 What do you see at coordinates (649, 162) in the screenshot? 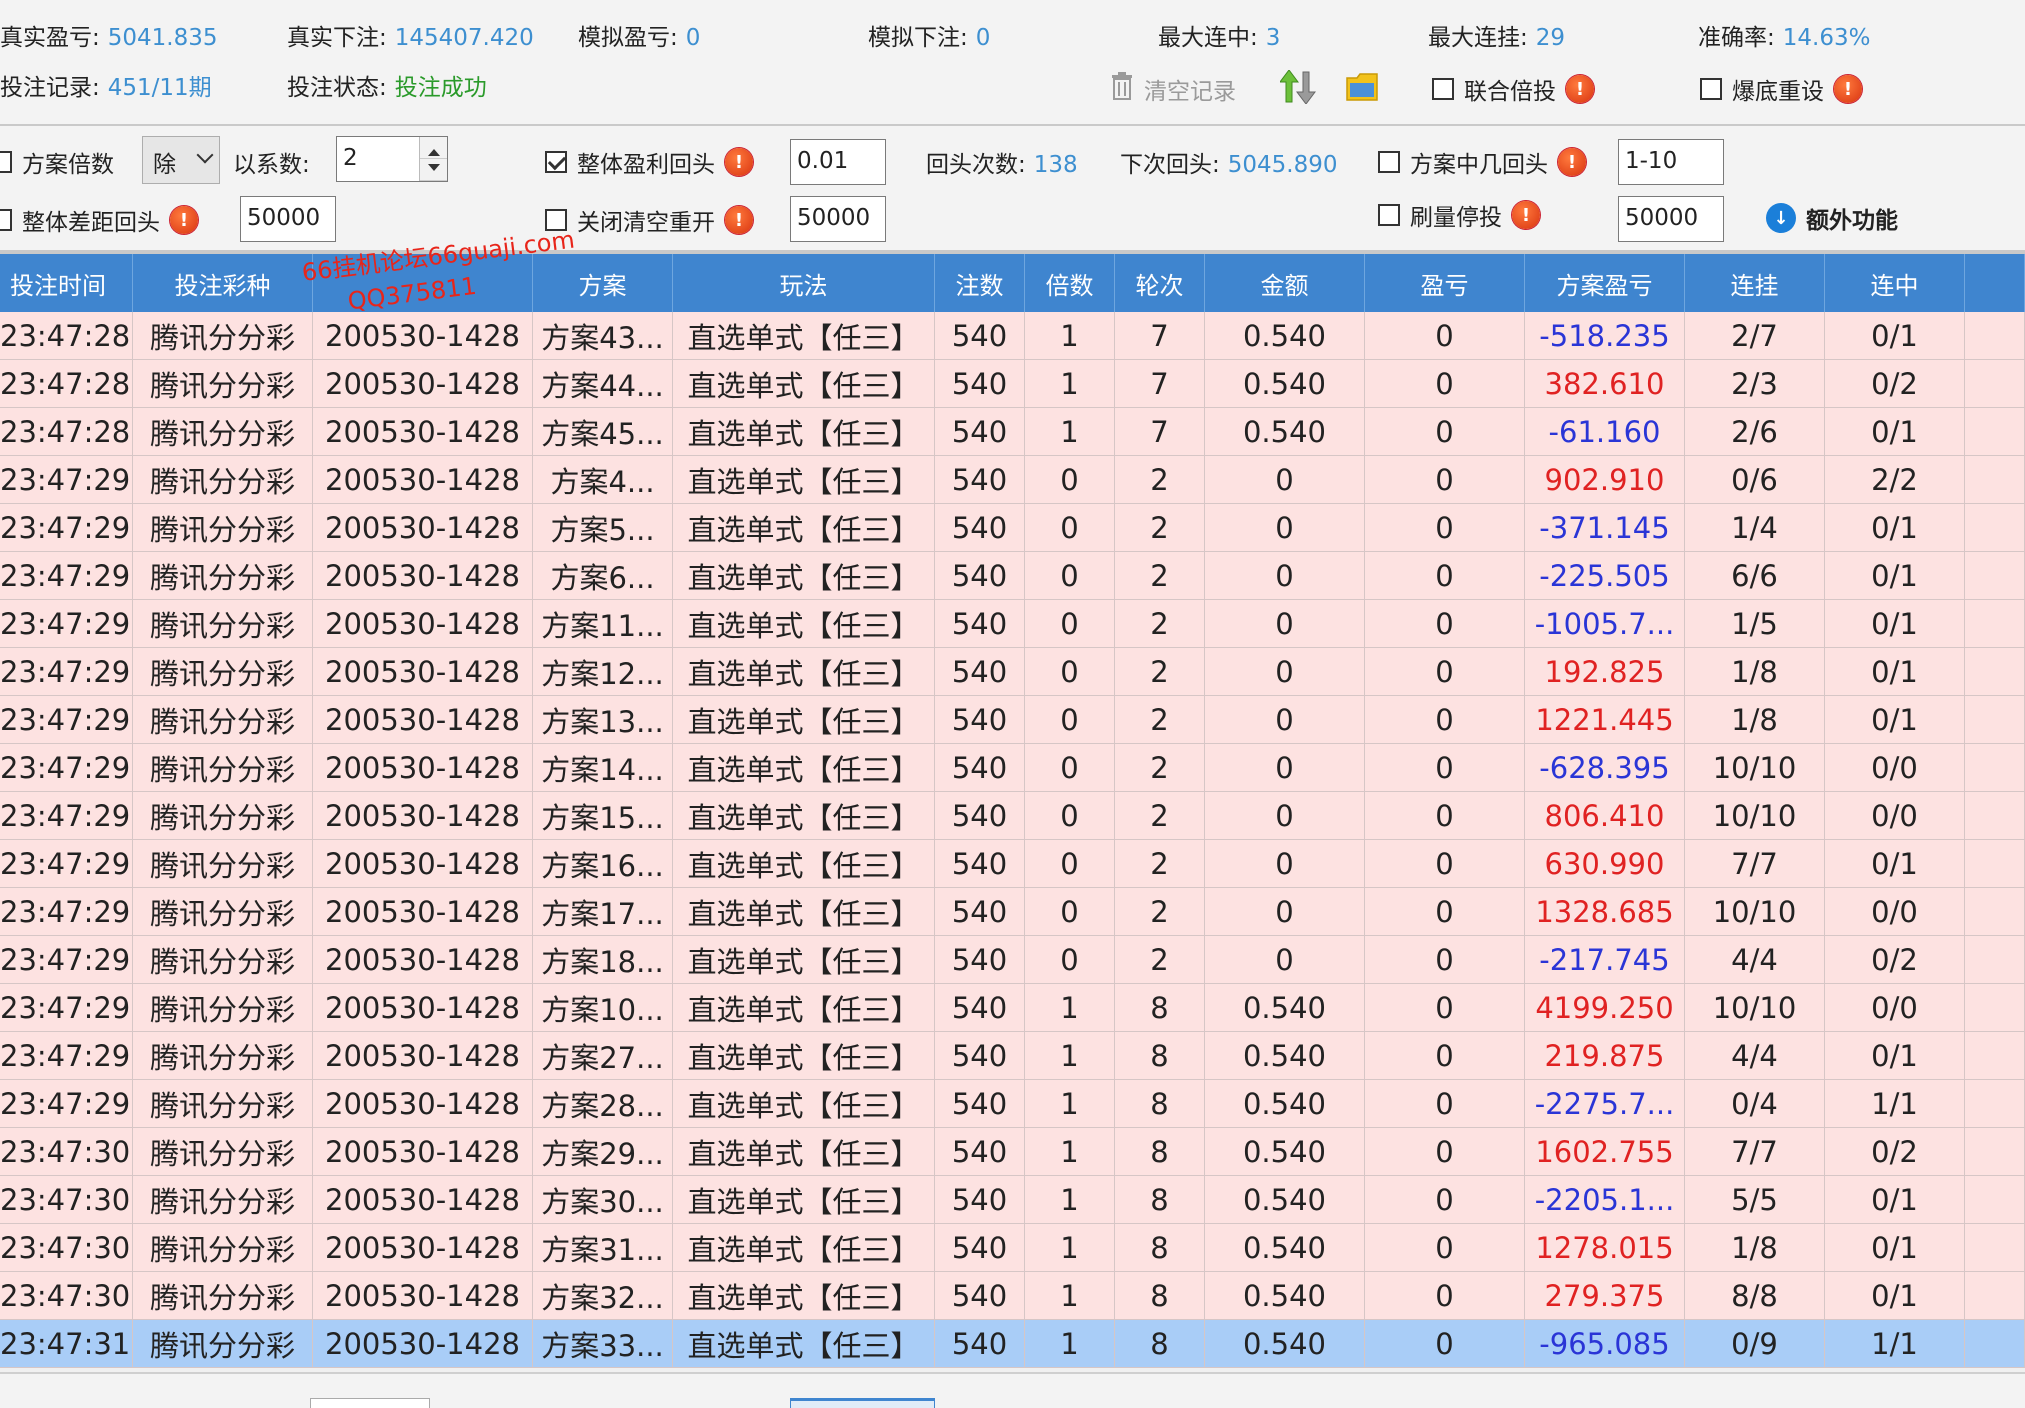
I see `overall-profit-return-checkbox: 整体盈利回头 !` at bounding box center [649, 162].